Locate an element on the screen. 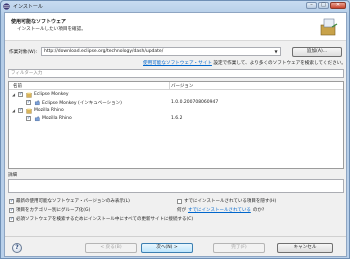 The width and height of the screenshot is (350, 259). table-row: ◢ ✓ Eclipse Monkey is located at coordinates (176, 95).